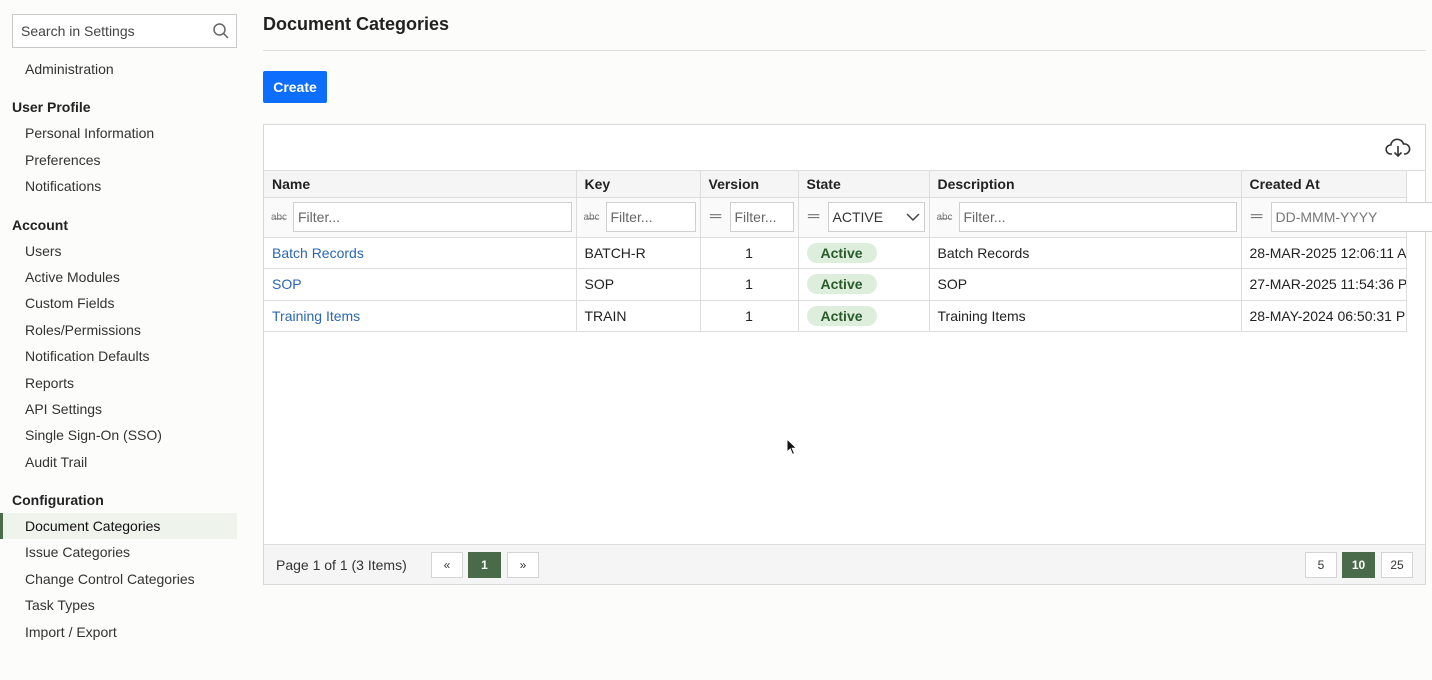 The image size is (1432, 680). Describe the element at coordinates (638, 184) in the screenshot. I see `column-header-key: Key` at that location.